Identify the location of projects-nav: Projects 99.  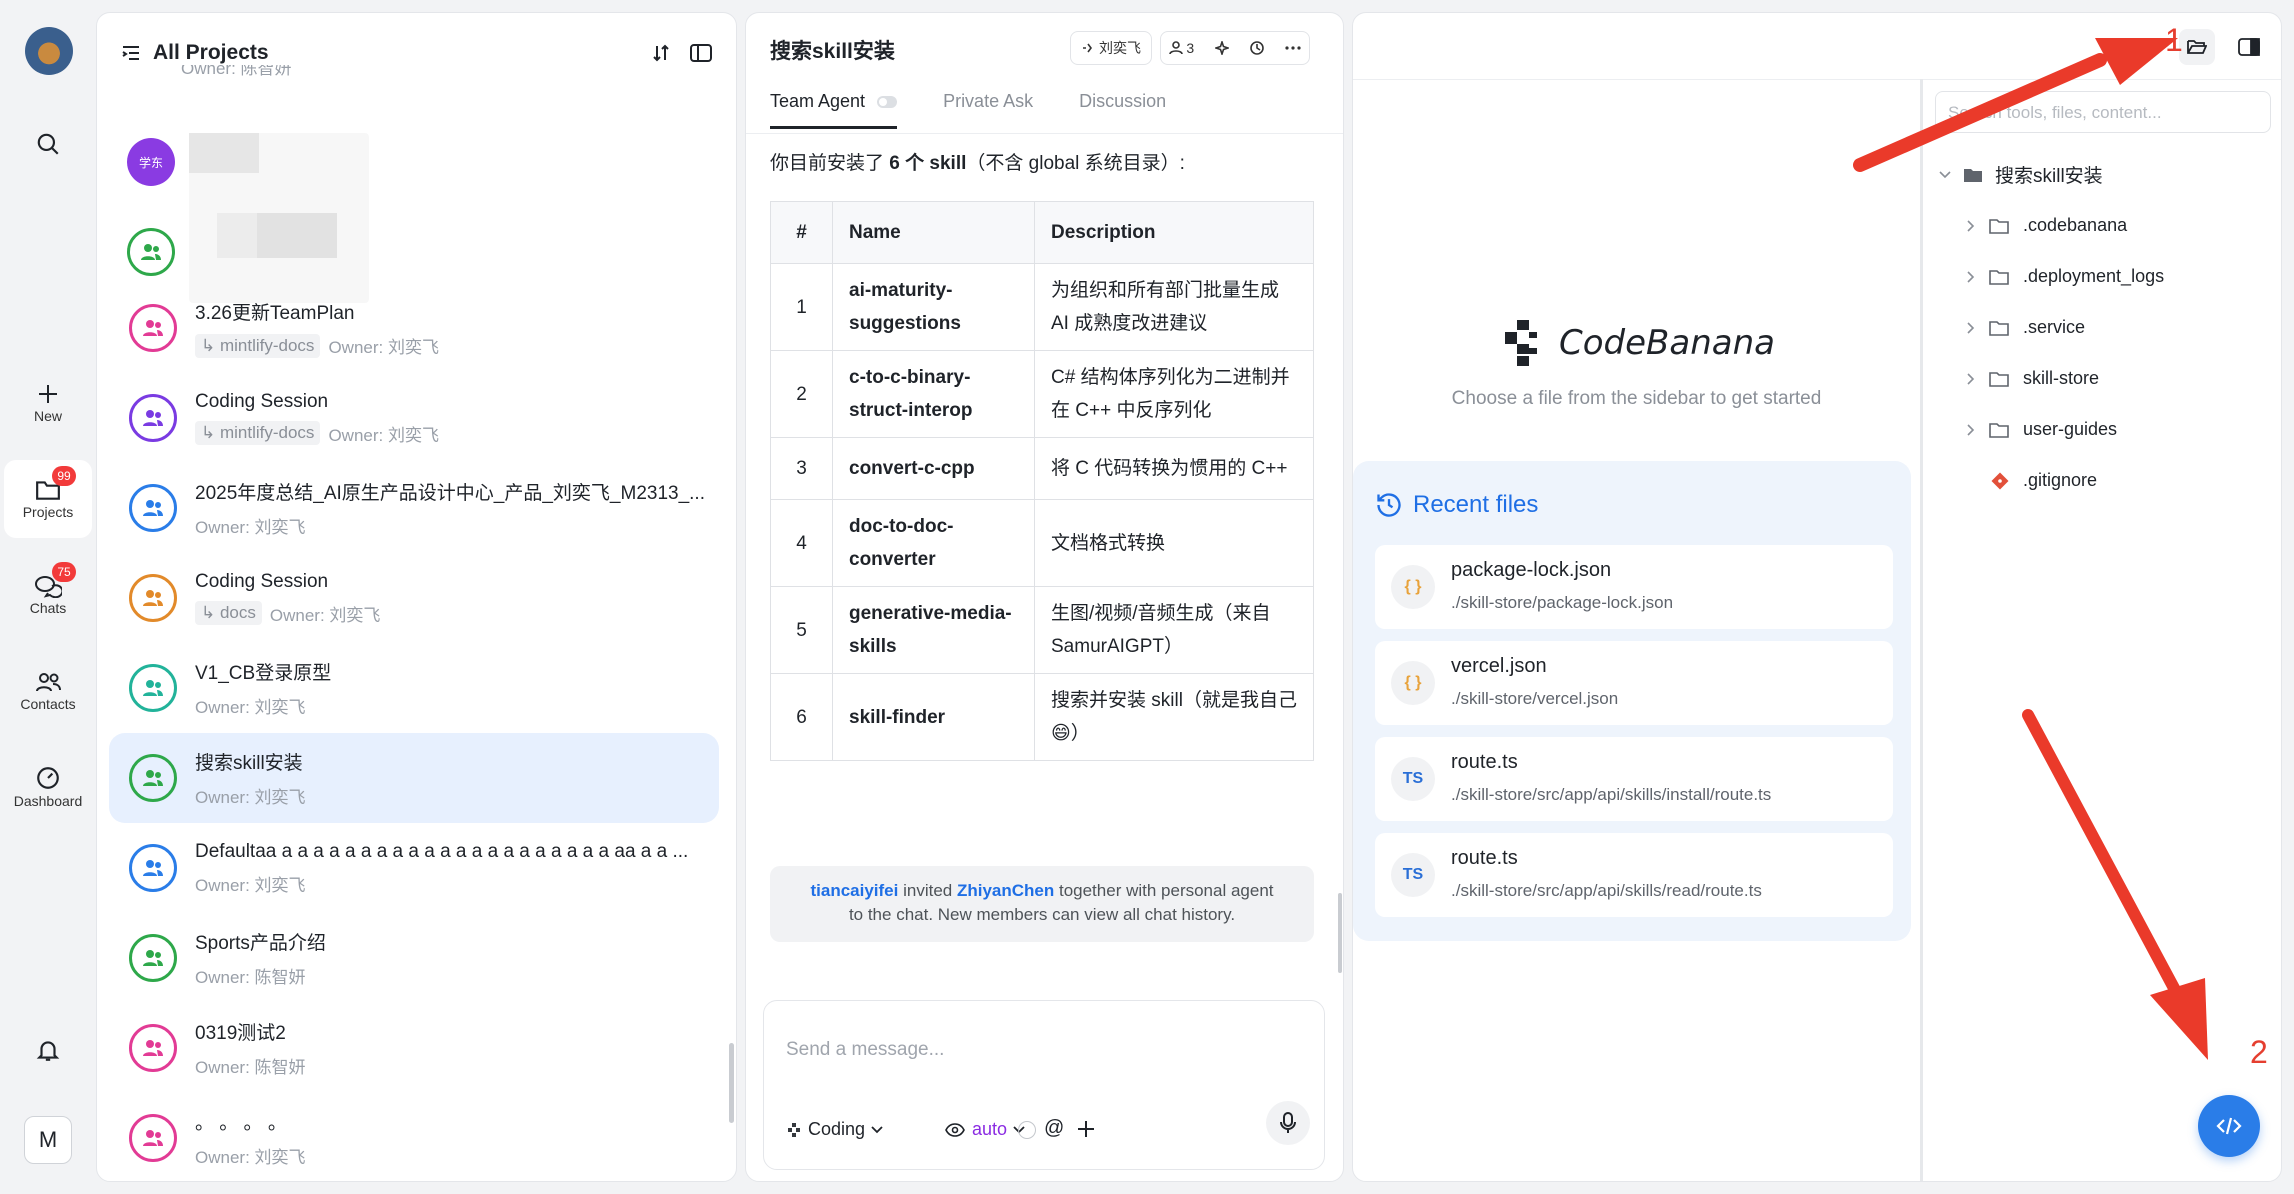
(48, 499).